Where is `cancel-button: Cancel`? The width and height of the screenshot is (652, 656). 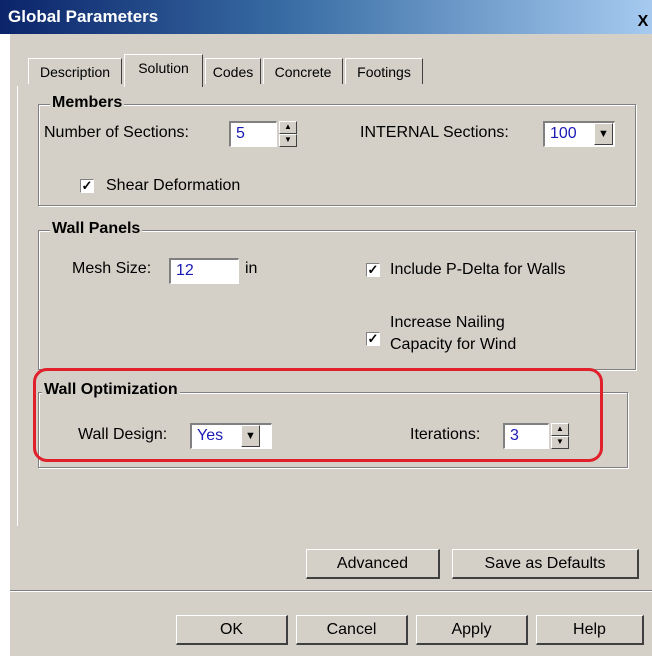 cancel-button: Cancel is located at coordinates (352, 630).